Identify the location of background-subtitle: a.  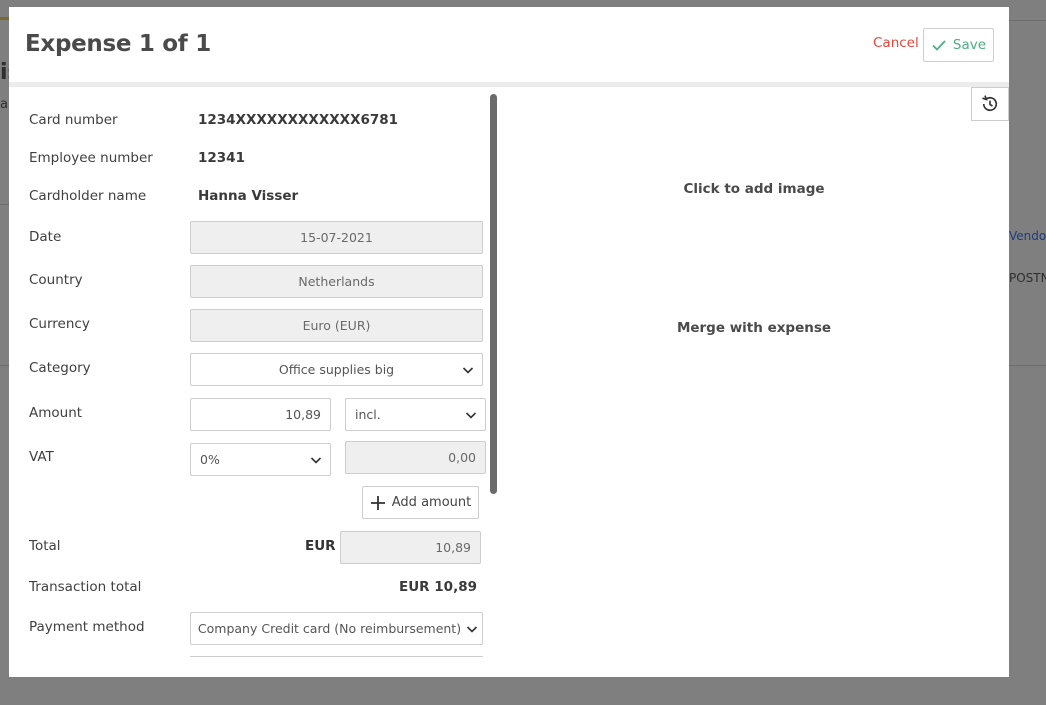
(4, 104).